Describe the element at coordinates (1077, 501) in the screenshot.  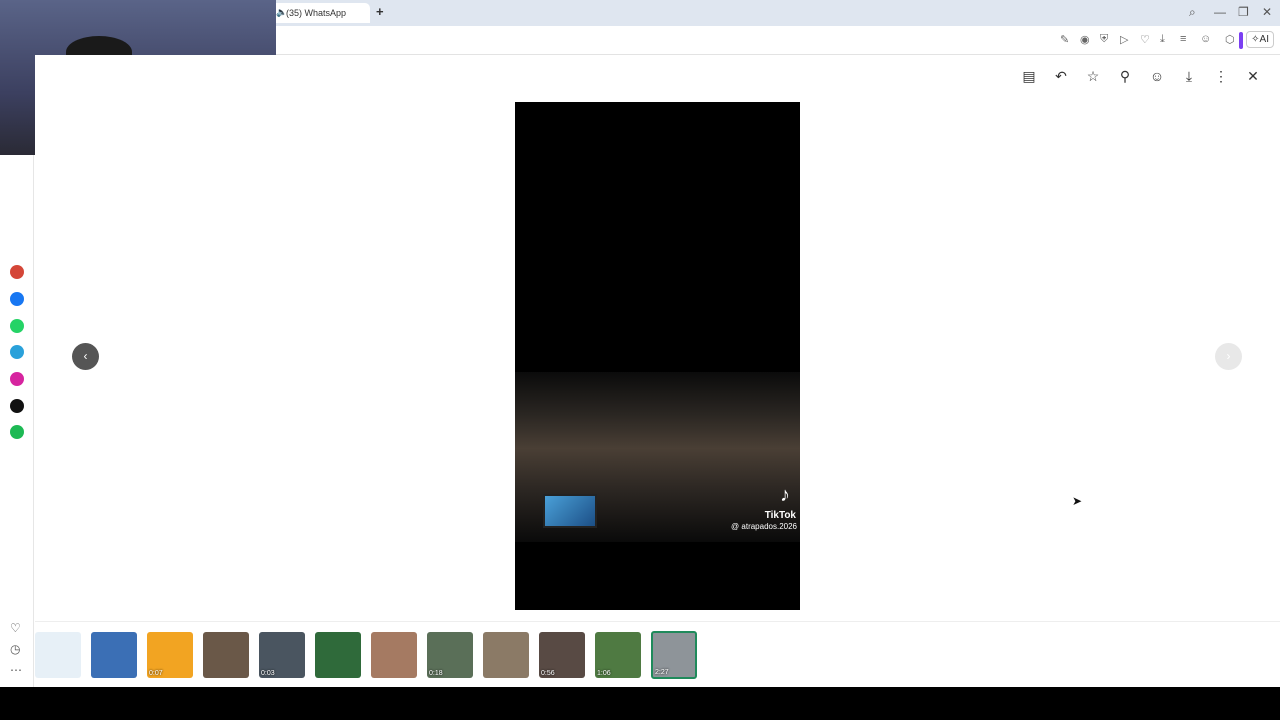
I see `mouse-cursor-icon: ➤` at that location.